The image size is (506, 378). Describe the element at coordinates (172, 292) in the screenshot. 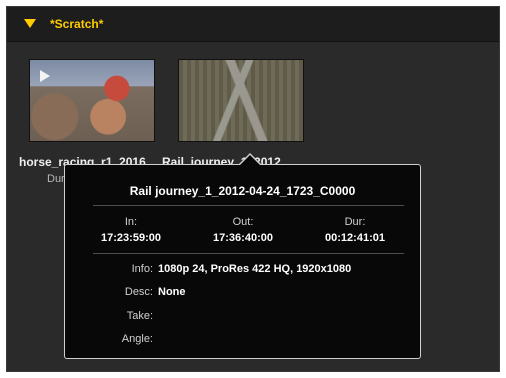

I see `desc-value: None` at that location.